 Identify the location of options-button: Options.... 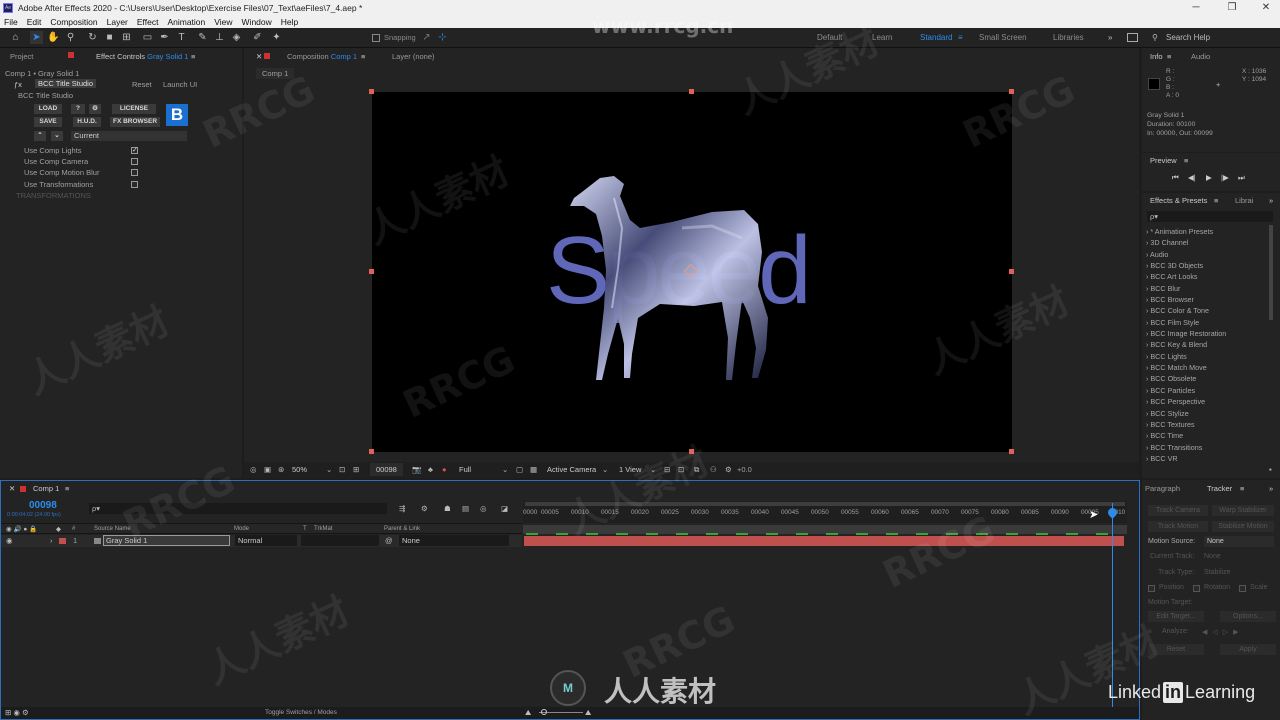
(1248, 616).